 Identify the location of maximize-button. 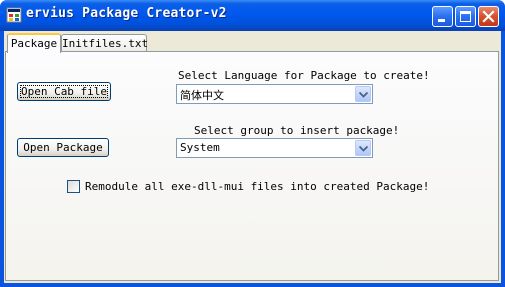
(465, 16).